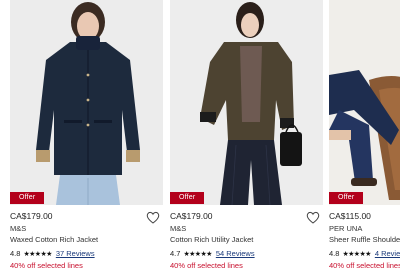 The image size is (400, 272). Describe the element at coordinates (387, 253) in the screenshot. I see `reviews-link: 4 Revie` at that location.